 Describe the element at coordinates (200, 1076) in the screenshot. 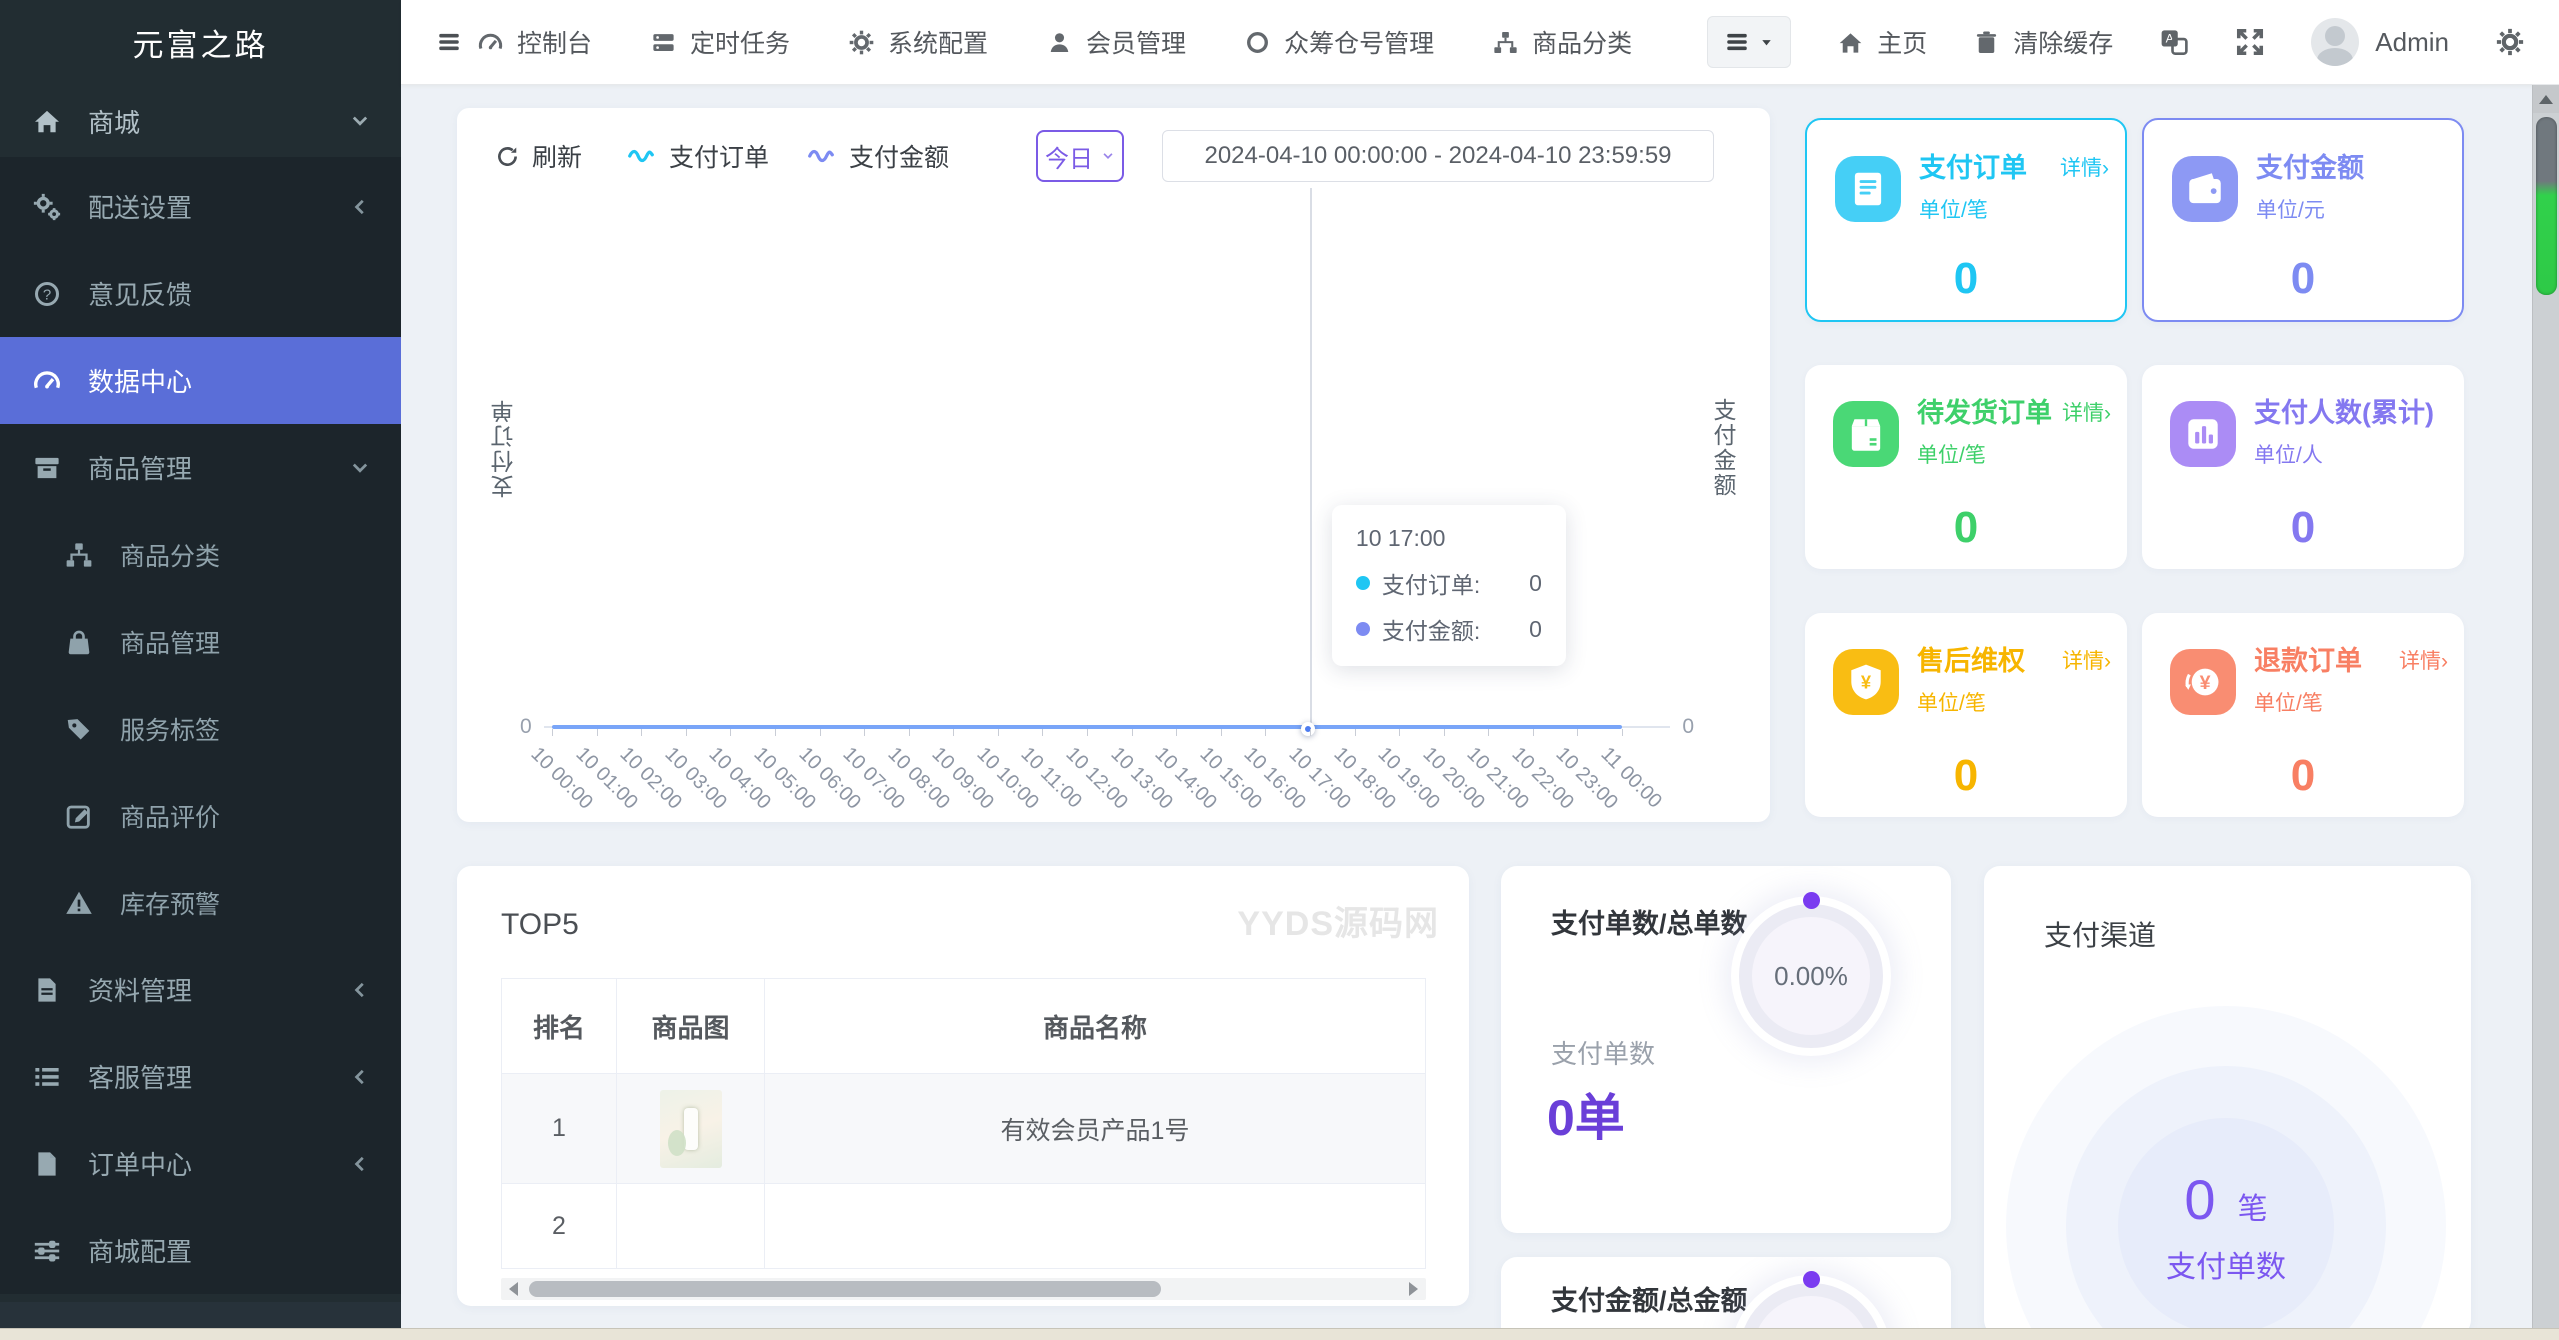

I see `sidebar-item-客服管理: 客服管理` at that location.